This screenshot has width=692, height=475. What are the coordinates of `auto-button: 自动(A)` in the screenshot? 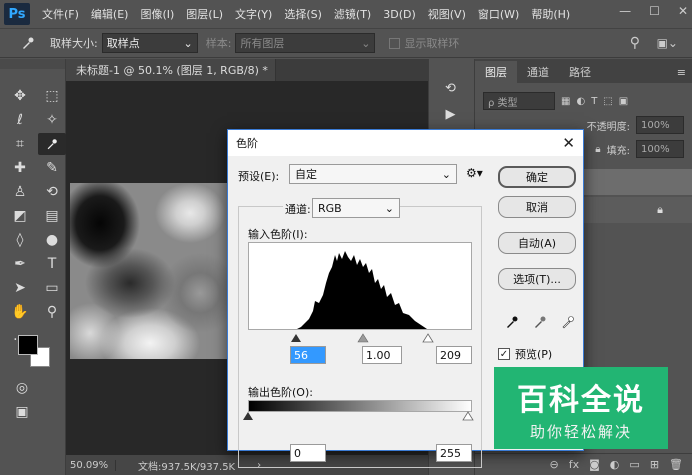 It's located at (537, 243).